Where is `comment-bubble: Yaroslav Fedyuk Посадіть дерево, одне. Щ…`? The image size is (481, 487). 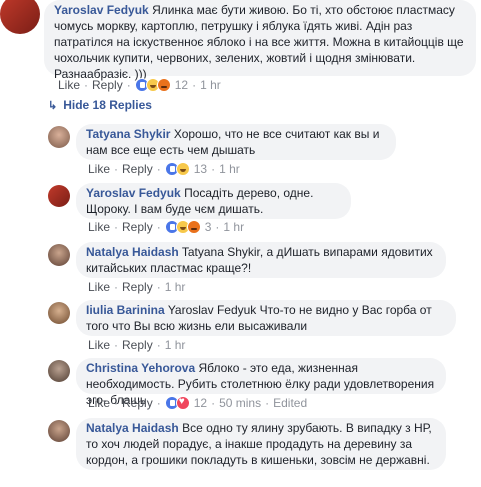
comment-bubble: Yaroslav Fedyuk Посадіть дерево, одне. Щ… is located at coordinates (213, 201).